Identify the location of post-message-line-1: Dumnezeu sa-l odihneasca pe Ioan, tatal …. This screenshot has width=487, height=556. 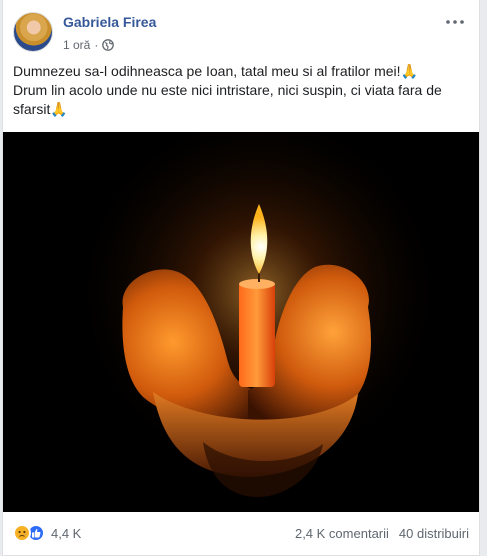
(242, 71).